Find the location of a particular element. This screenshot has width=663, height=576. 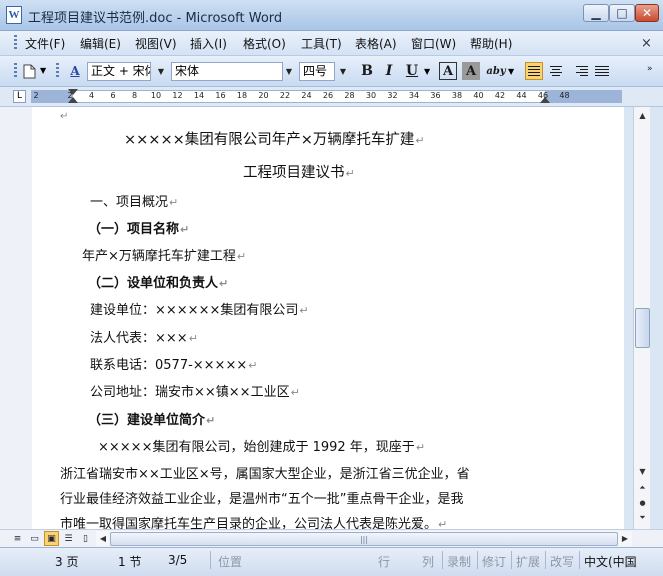

outline-view-button: ☰ is located at coordinates (68, 538).